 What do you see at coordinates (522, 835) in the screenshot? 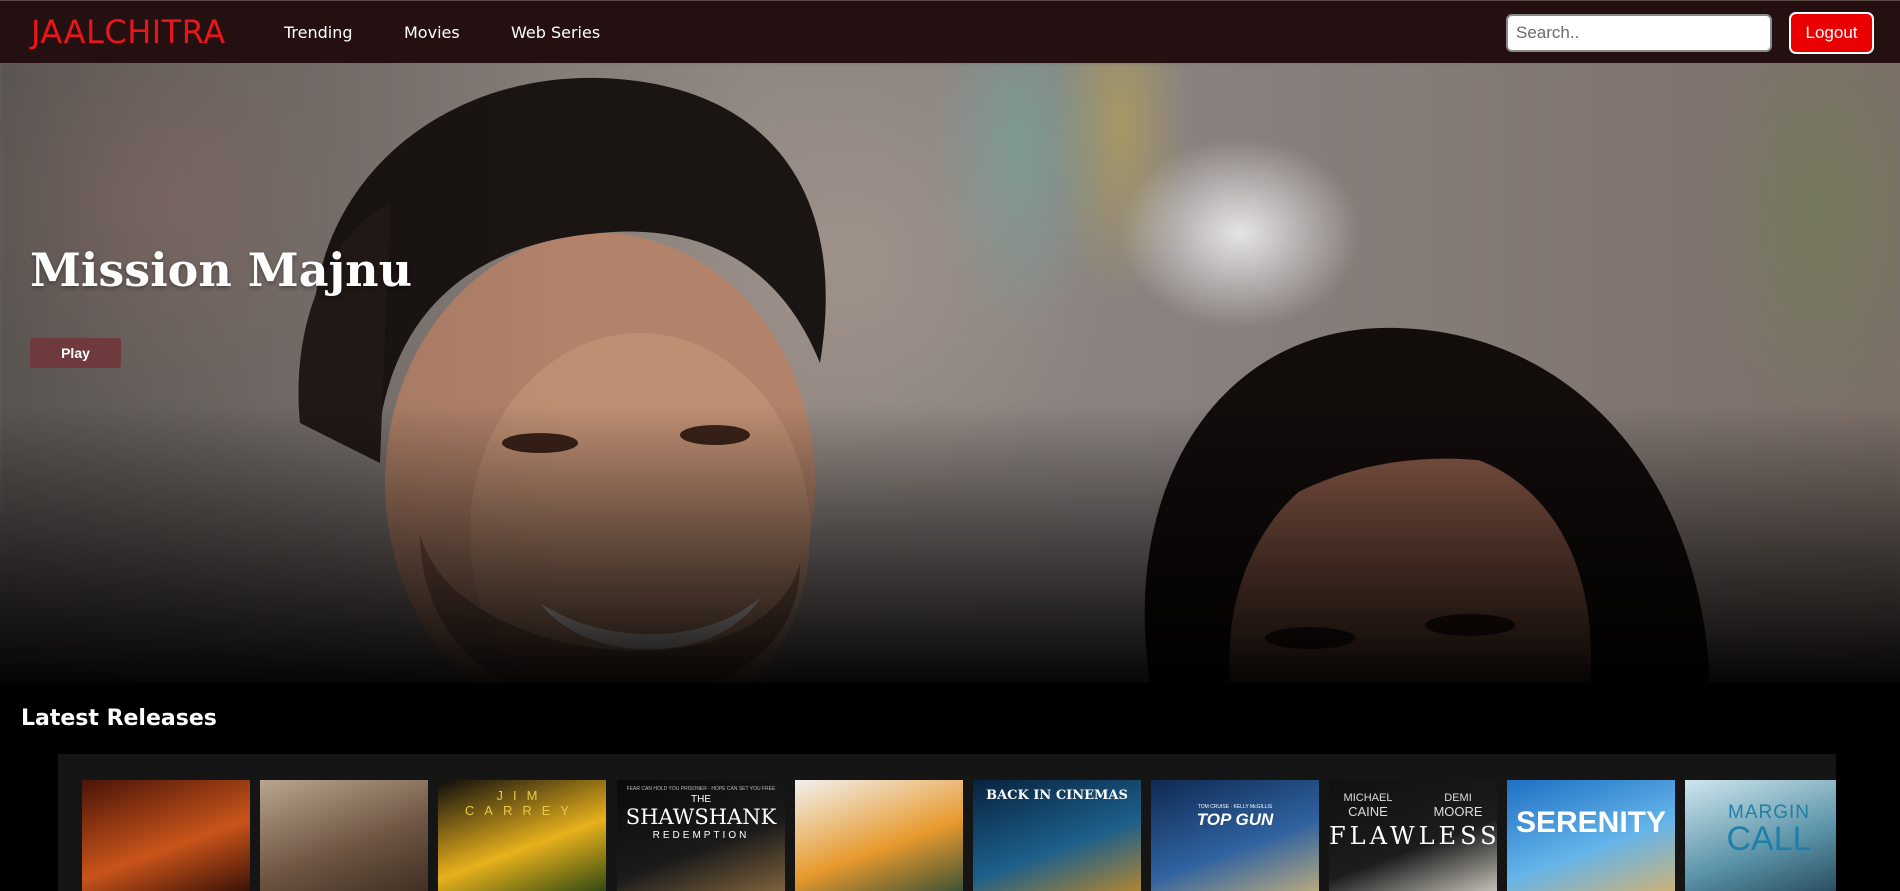
I see `poster-3: JIM CARREY` at bounding box center [522, 835].